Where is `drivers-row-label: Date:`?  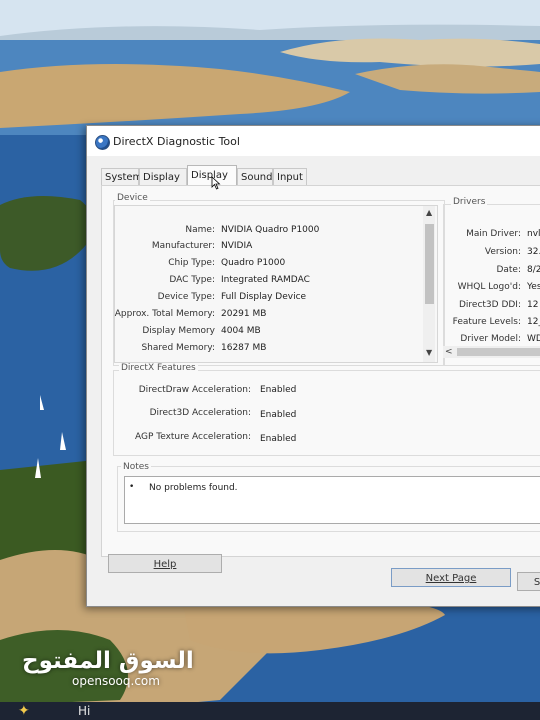
drivers-row-label: Date: is located at coordinates (508, 270).